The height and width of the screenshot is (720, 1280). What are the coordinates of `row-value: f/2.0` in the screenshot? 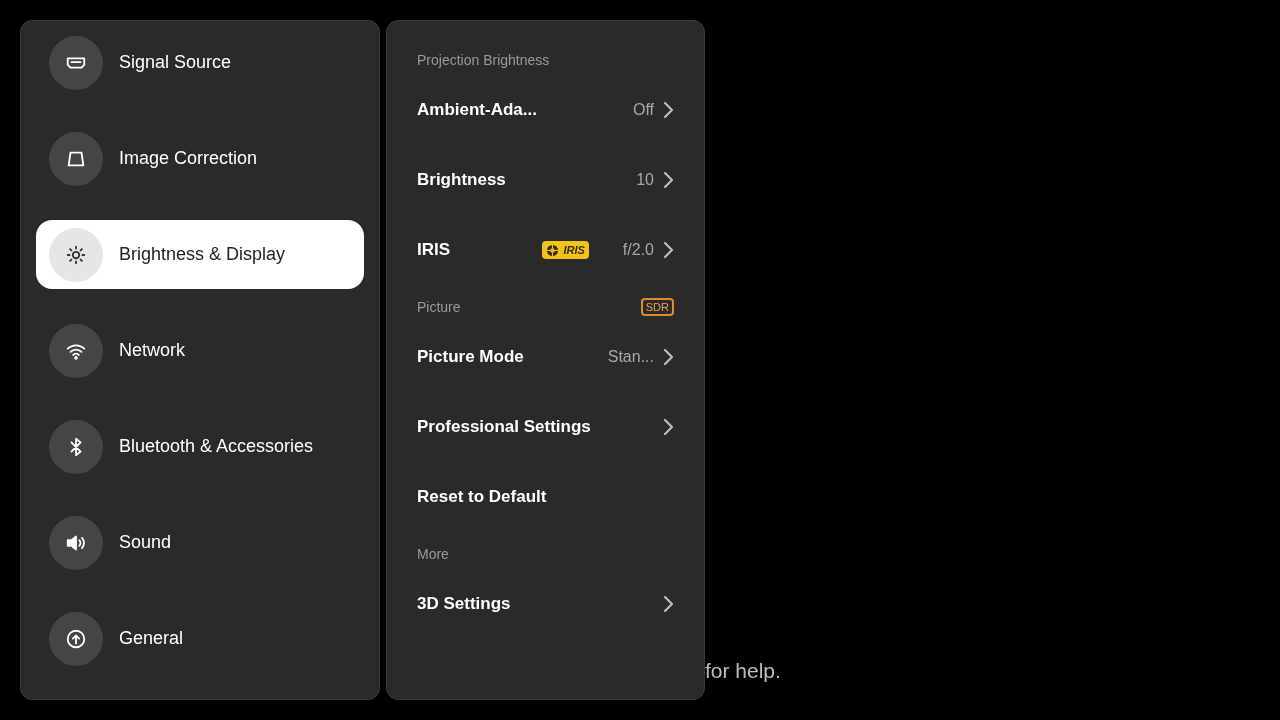 It's located at (638, 250).